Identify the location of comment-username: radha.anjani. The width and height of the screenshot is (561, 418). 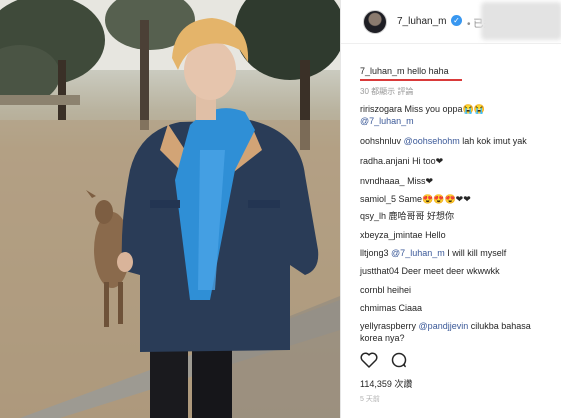
(385, 161).